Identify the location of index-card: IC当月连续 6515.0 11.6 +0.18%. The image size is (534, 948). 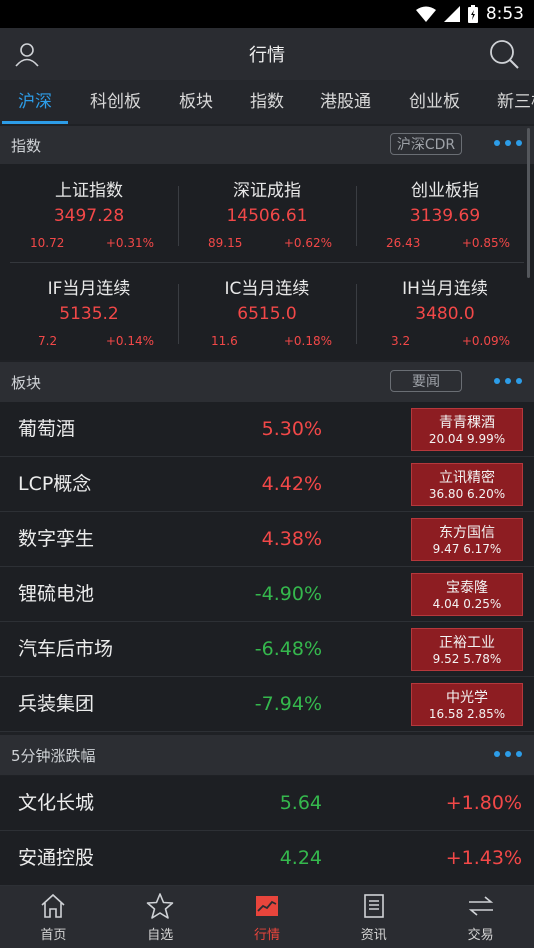
(267, 311).